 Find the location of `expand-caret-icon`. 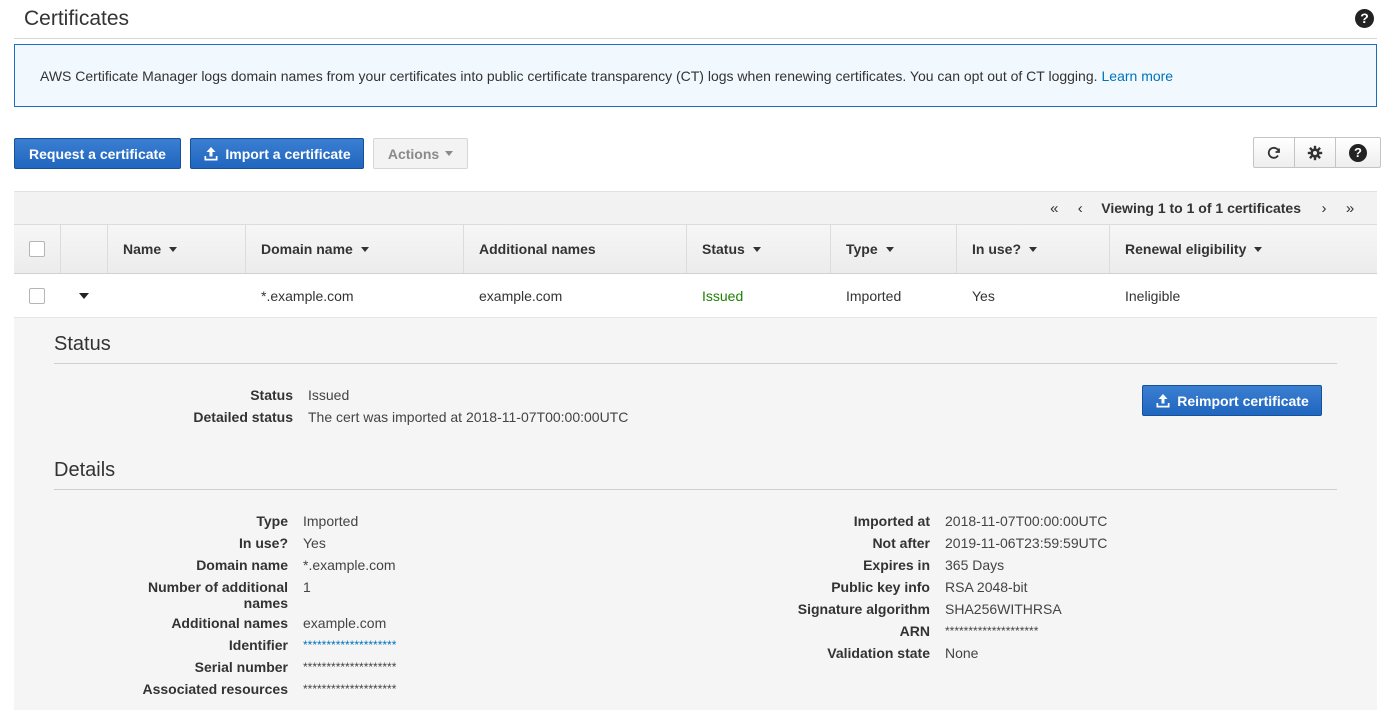

expand-caret-icon is located at coordinates (84, 295).